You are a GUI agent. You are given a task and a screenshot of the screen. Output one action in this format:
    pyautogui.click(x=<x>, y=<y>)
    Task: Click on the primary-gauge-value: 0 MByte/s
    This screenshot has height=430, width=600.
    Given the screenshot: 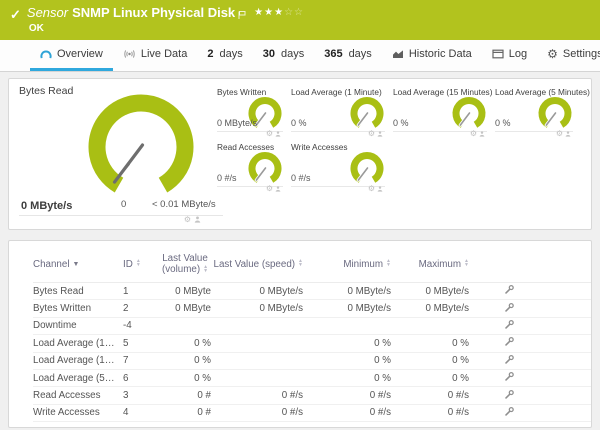 What is the action you would take?
    pyautogui.click(x=47, y=206)
    